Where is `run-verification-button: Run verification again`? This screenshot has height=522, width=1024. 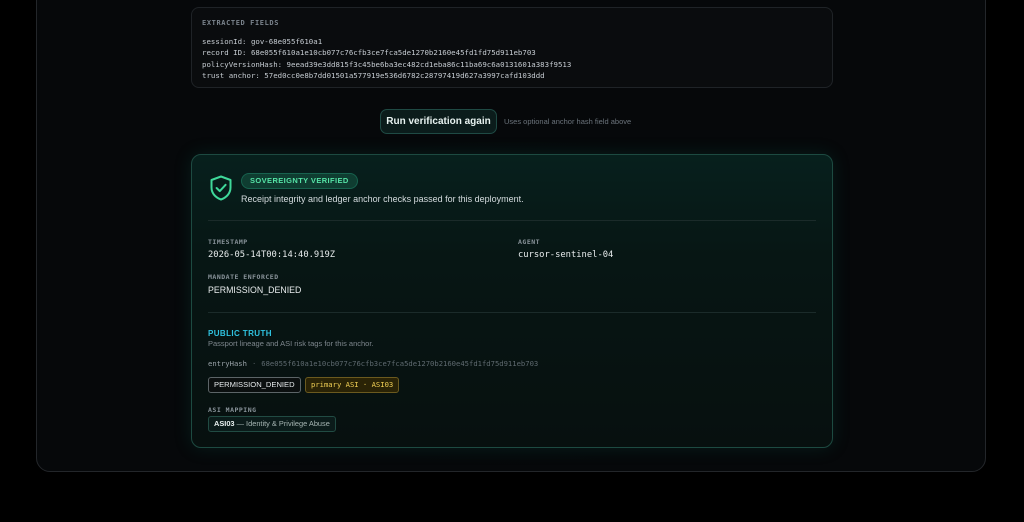 run-verification-button: Run verification again is located at coordinates (438, 121).